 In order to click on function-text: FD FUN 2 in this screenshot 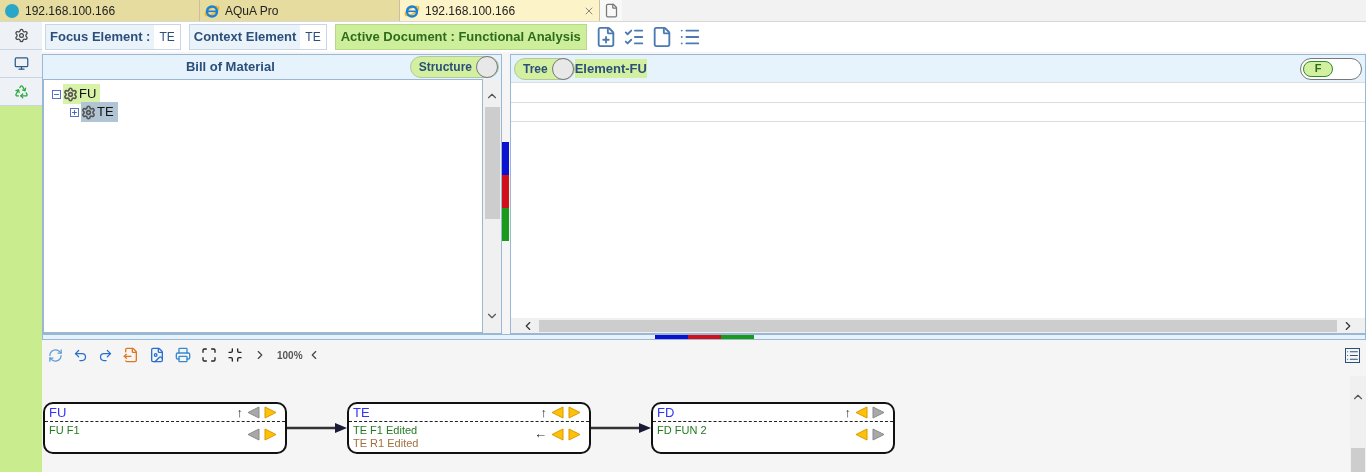, I will do `click(682, 430)`.